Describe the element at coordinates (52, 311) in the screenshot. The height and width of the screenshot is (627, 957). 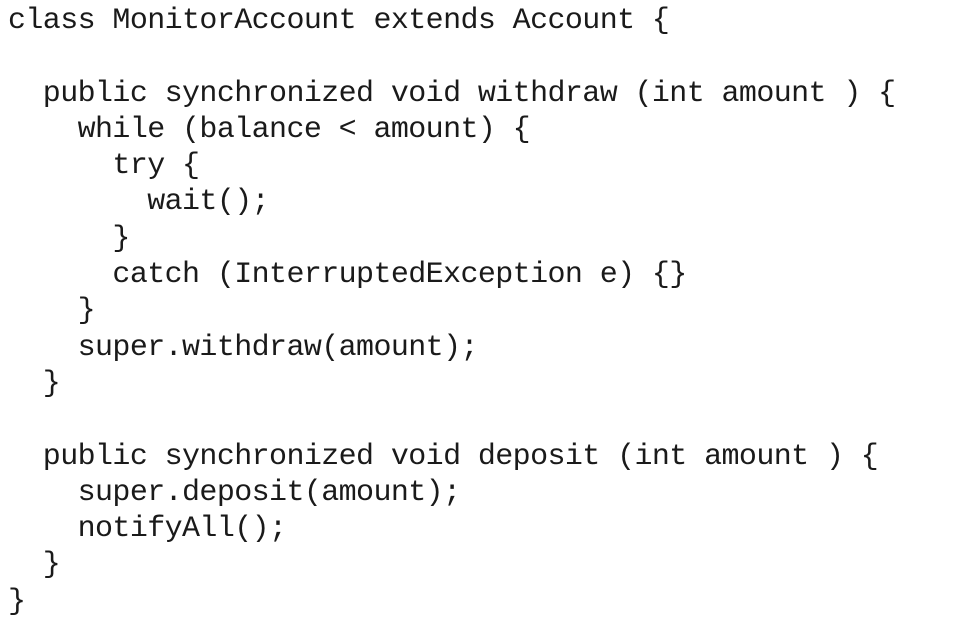
I see `code-line-while-close: }` at that location.